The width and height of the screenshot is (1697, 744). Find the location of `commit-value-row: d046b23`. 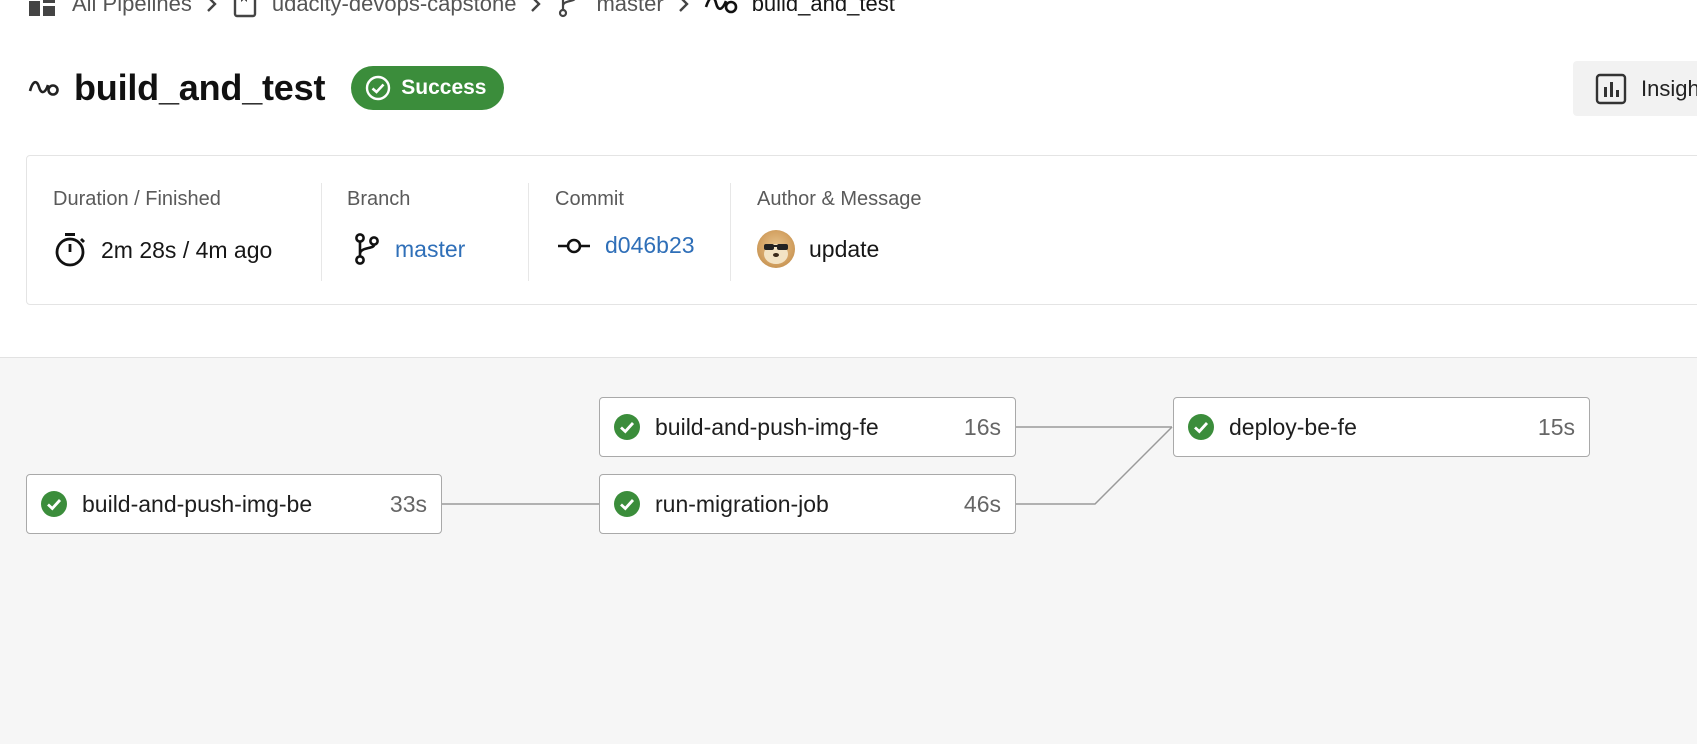

commit-value-row: d046b23 is located at coordinates (626, 245).